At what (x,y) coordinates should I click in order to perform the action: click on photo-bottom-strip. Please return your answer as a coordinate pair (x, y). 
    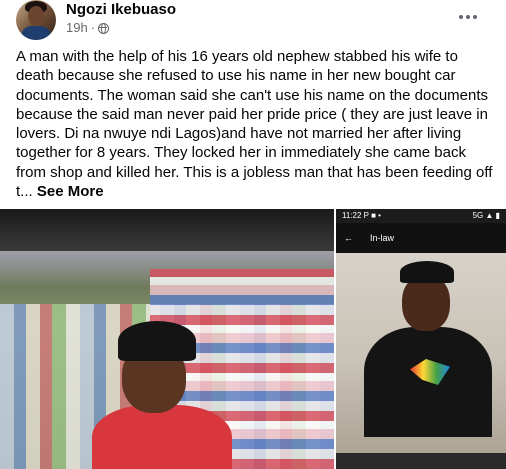
    Looking at the image, I should click on (421, 461).